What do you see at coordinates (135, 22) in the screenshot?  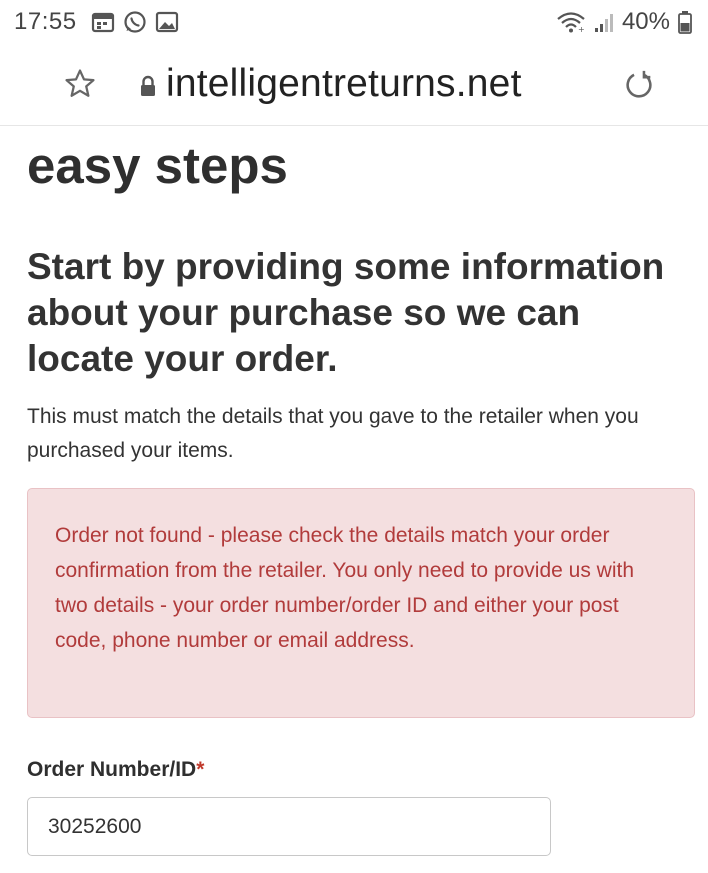 I see `whatsapp-icon` at bounding box center [135, 22].